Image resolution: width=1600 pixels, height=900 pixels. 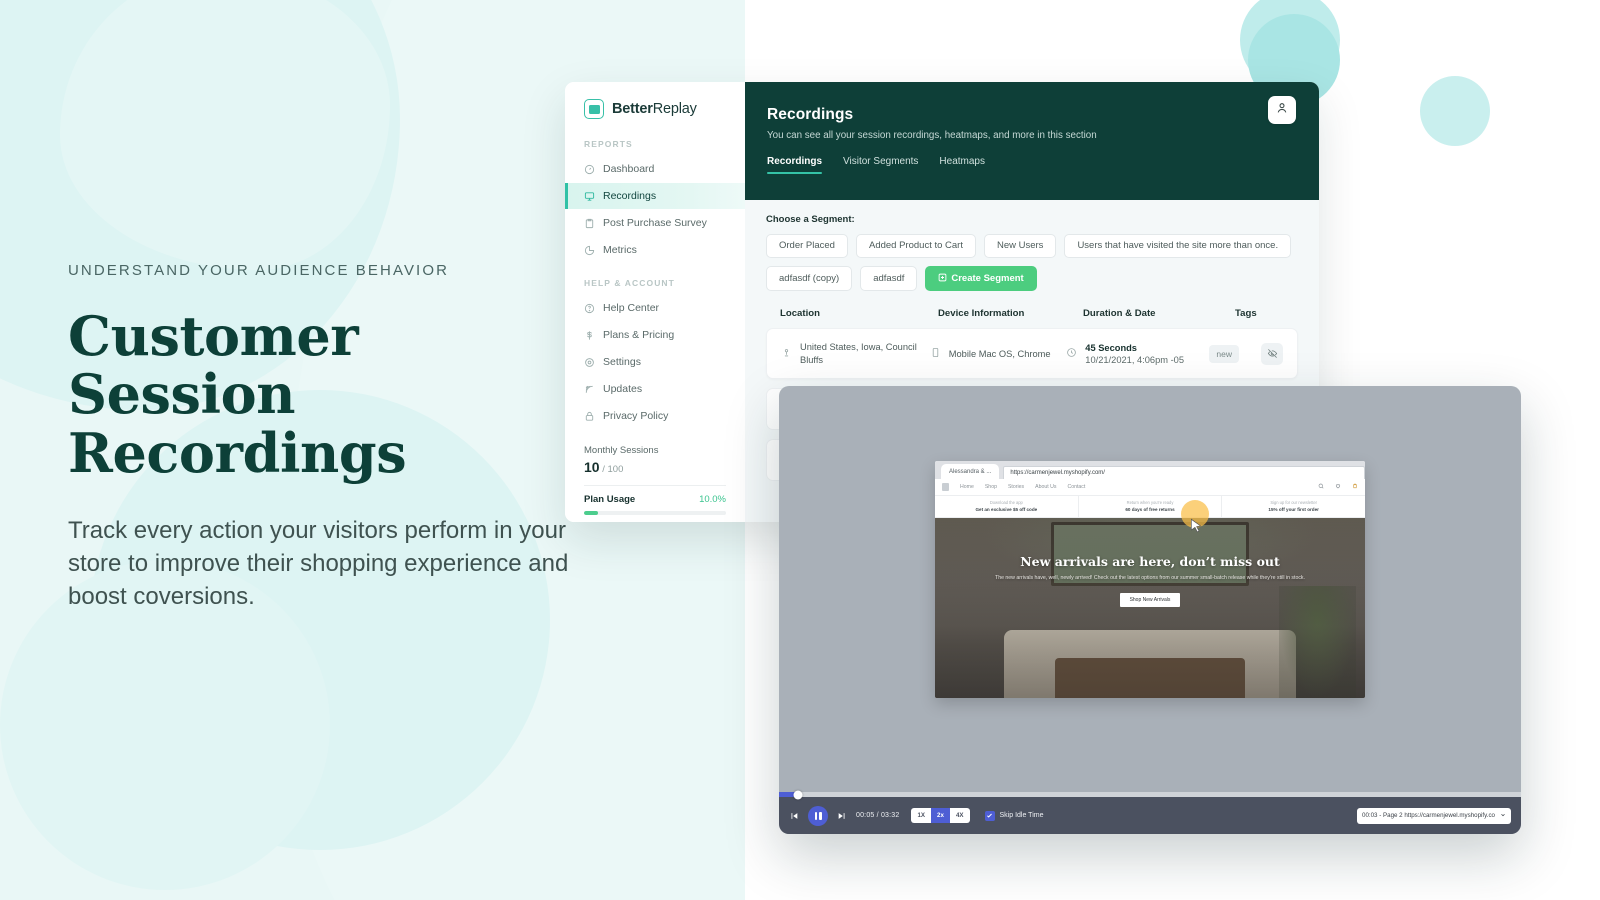 I want to click on promo-bottom: Get an exclusive $5 off code, so click(x=1006, y=509).